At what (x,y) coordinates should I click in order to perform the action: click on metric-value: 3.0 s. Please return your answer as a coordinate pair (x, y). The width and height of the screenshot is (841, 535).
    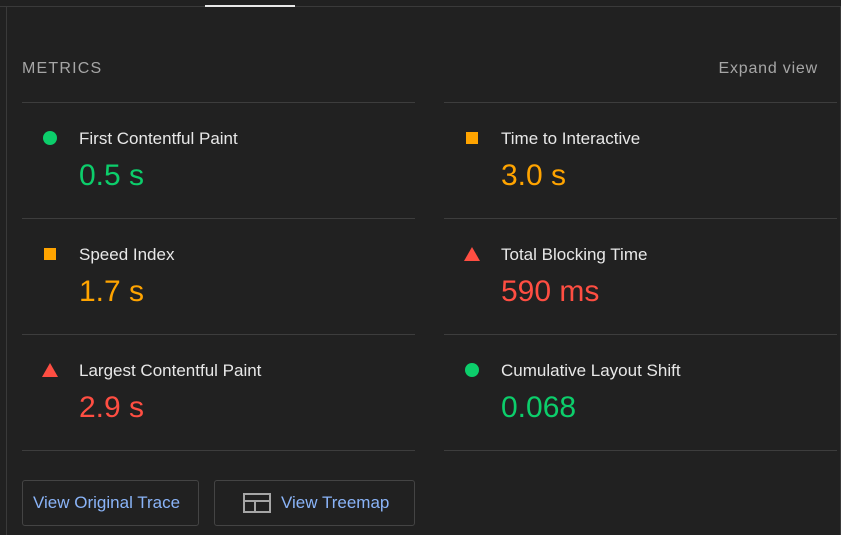
    Looking at the image, I should click on (534, 175).